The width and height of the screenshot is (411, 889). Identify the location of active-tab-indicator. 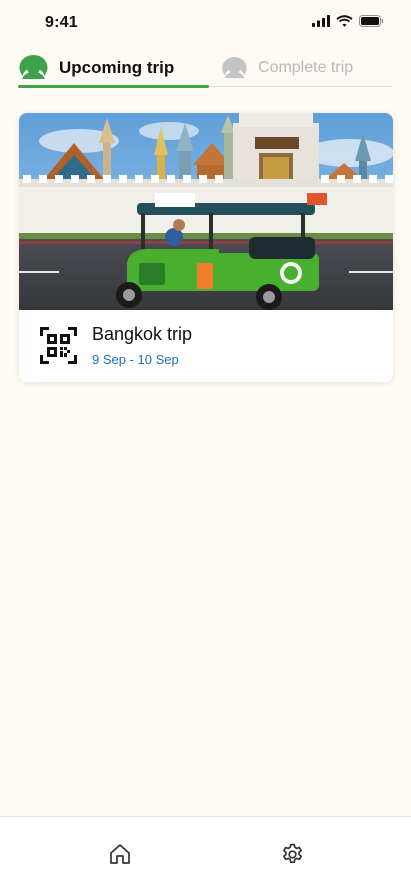
(113, 86).